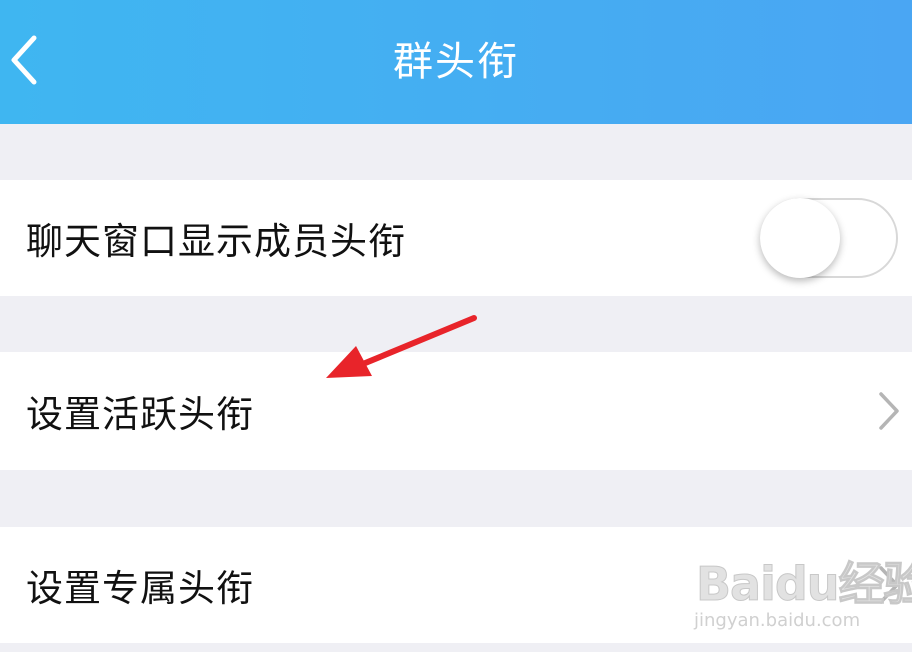 The height and width of the screenshot is (652, 912). I want to click on page-title: 群头衔, so click(456, 62).